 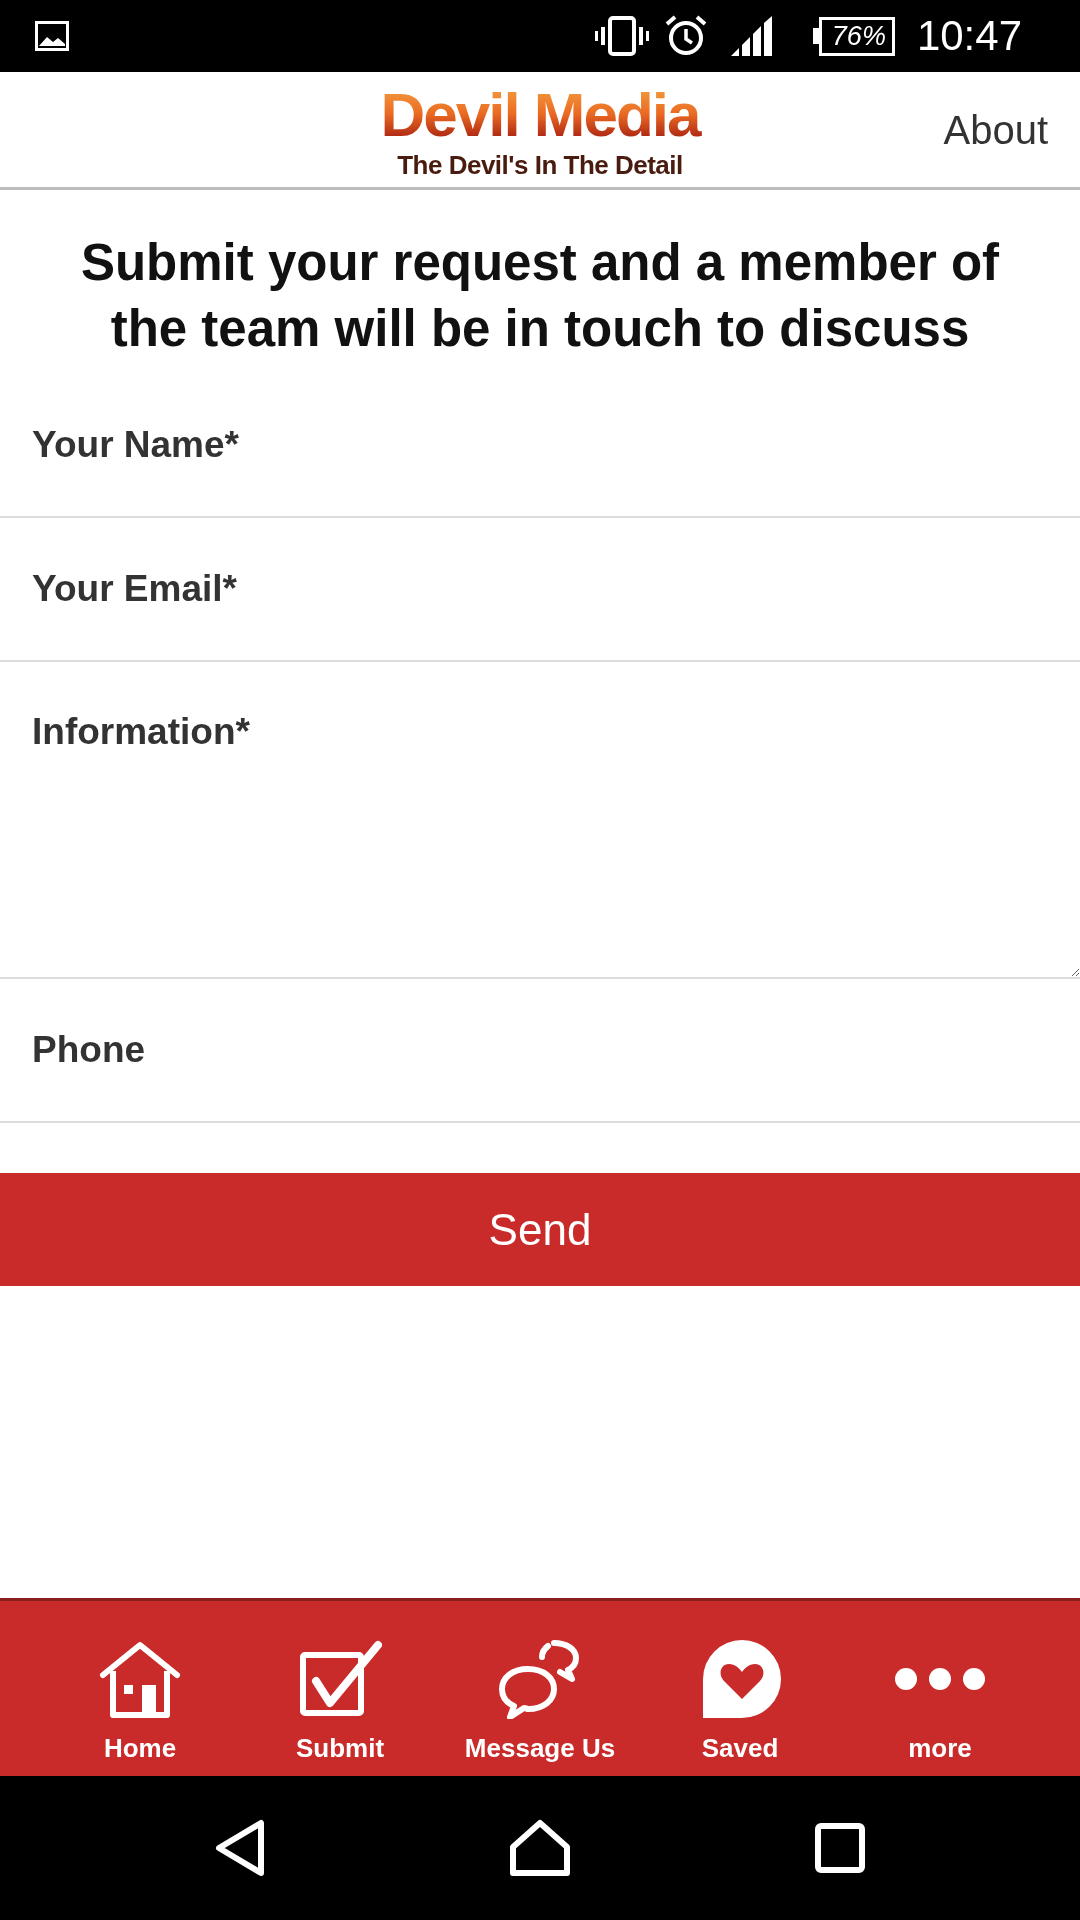 What do you see at coordinates (140, 1679) in the screenshot?
I see `house-icon` at bounding box center [140, 1679].